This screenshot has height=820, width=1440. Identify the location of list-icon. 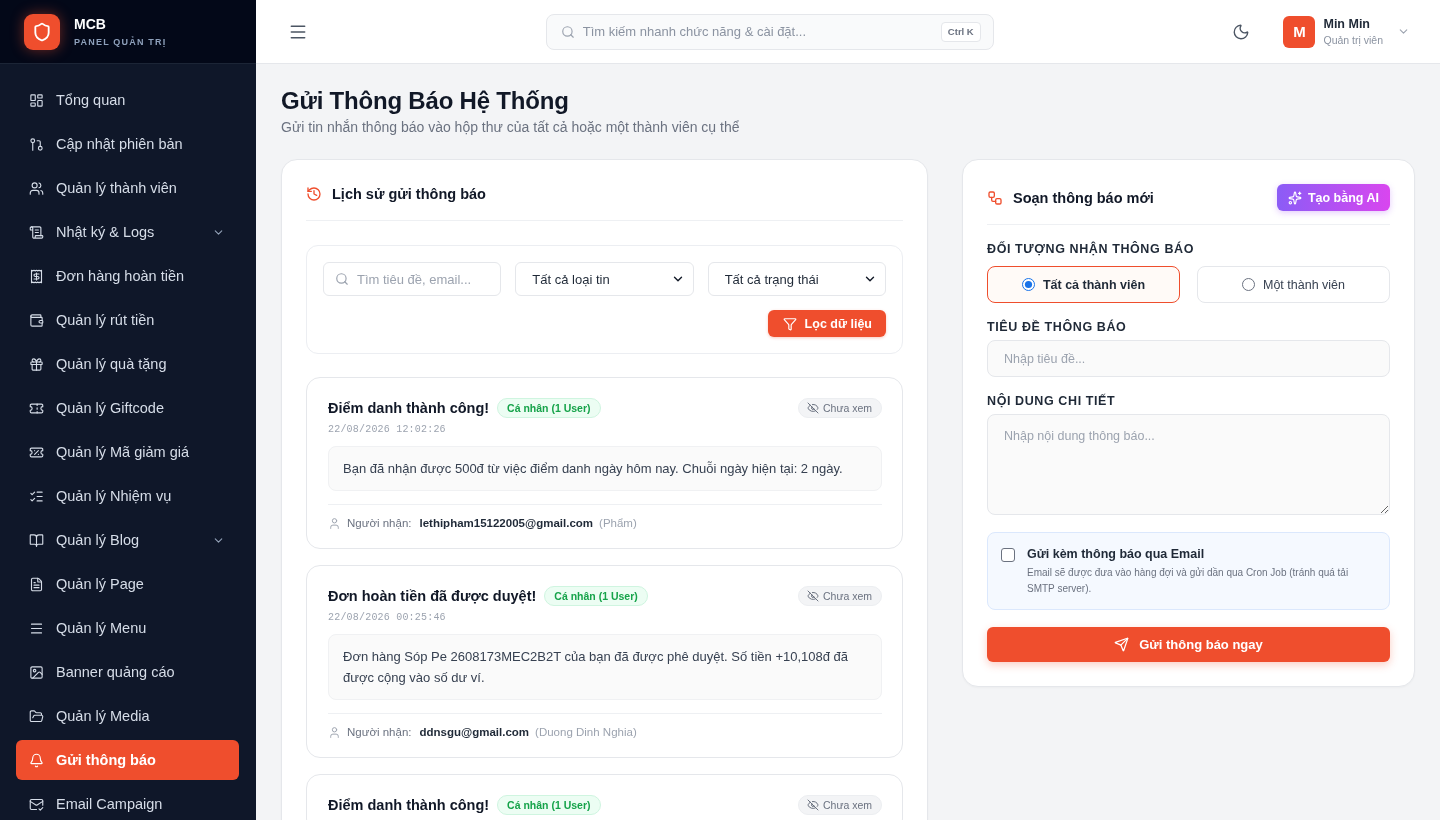
(36, 628).